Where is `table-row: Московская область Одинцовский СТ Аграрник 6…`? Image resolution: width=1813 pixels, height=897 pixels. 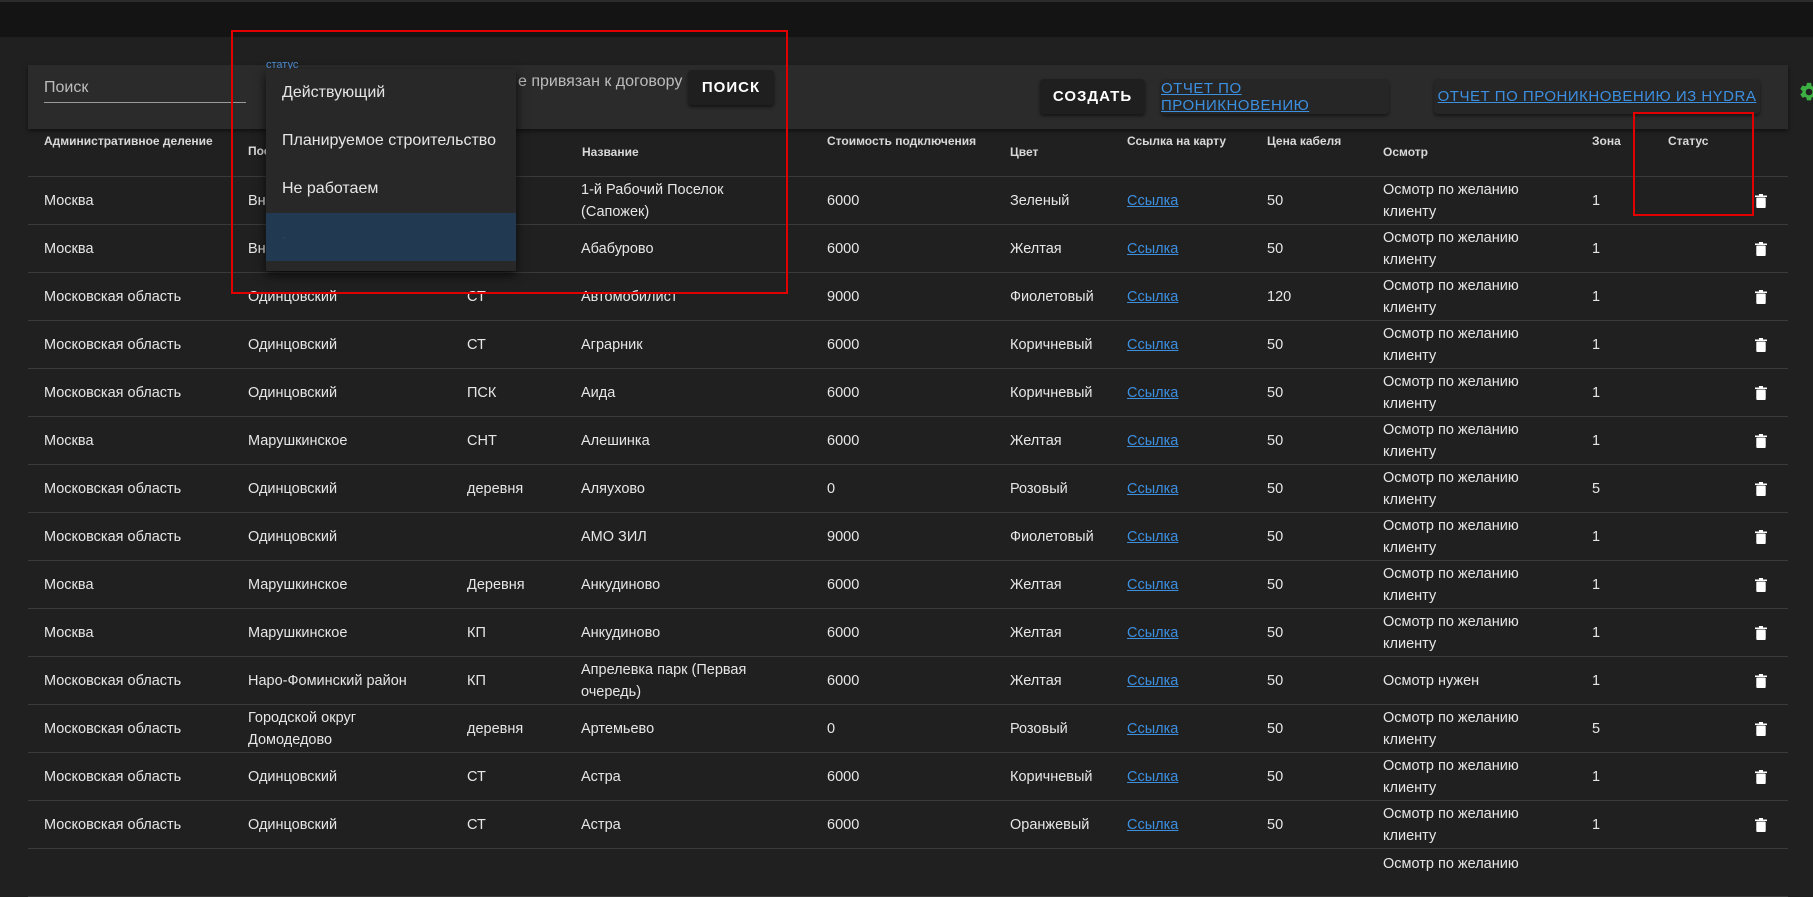 table-row: Московская область Одинцовский СТ Аграрник 6… is located at coordinates (908, 345).